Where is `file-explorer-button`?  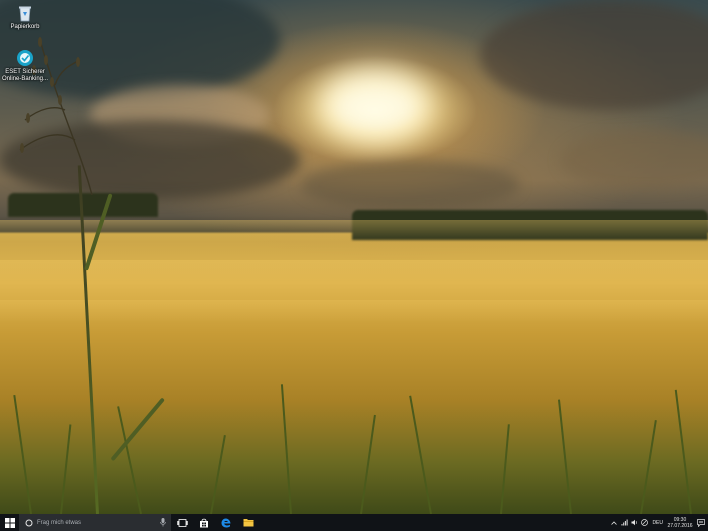 file-explorer-button is located at coordinates (248, 522).